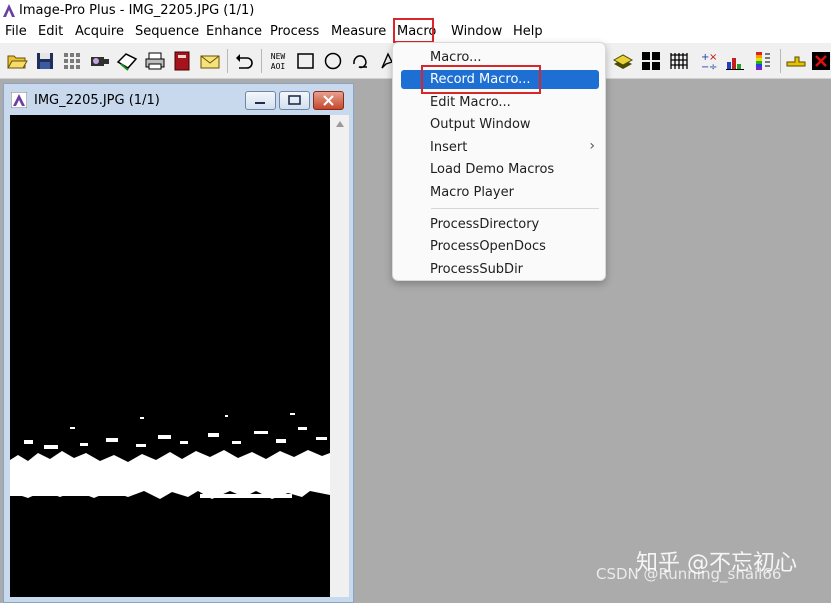 The image size is (831, 603). Describe the element at coordinates (735, 61) in the screenshot. I see `histogram-icon` at that location.